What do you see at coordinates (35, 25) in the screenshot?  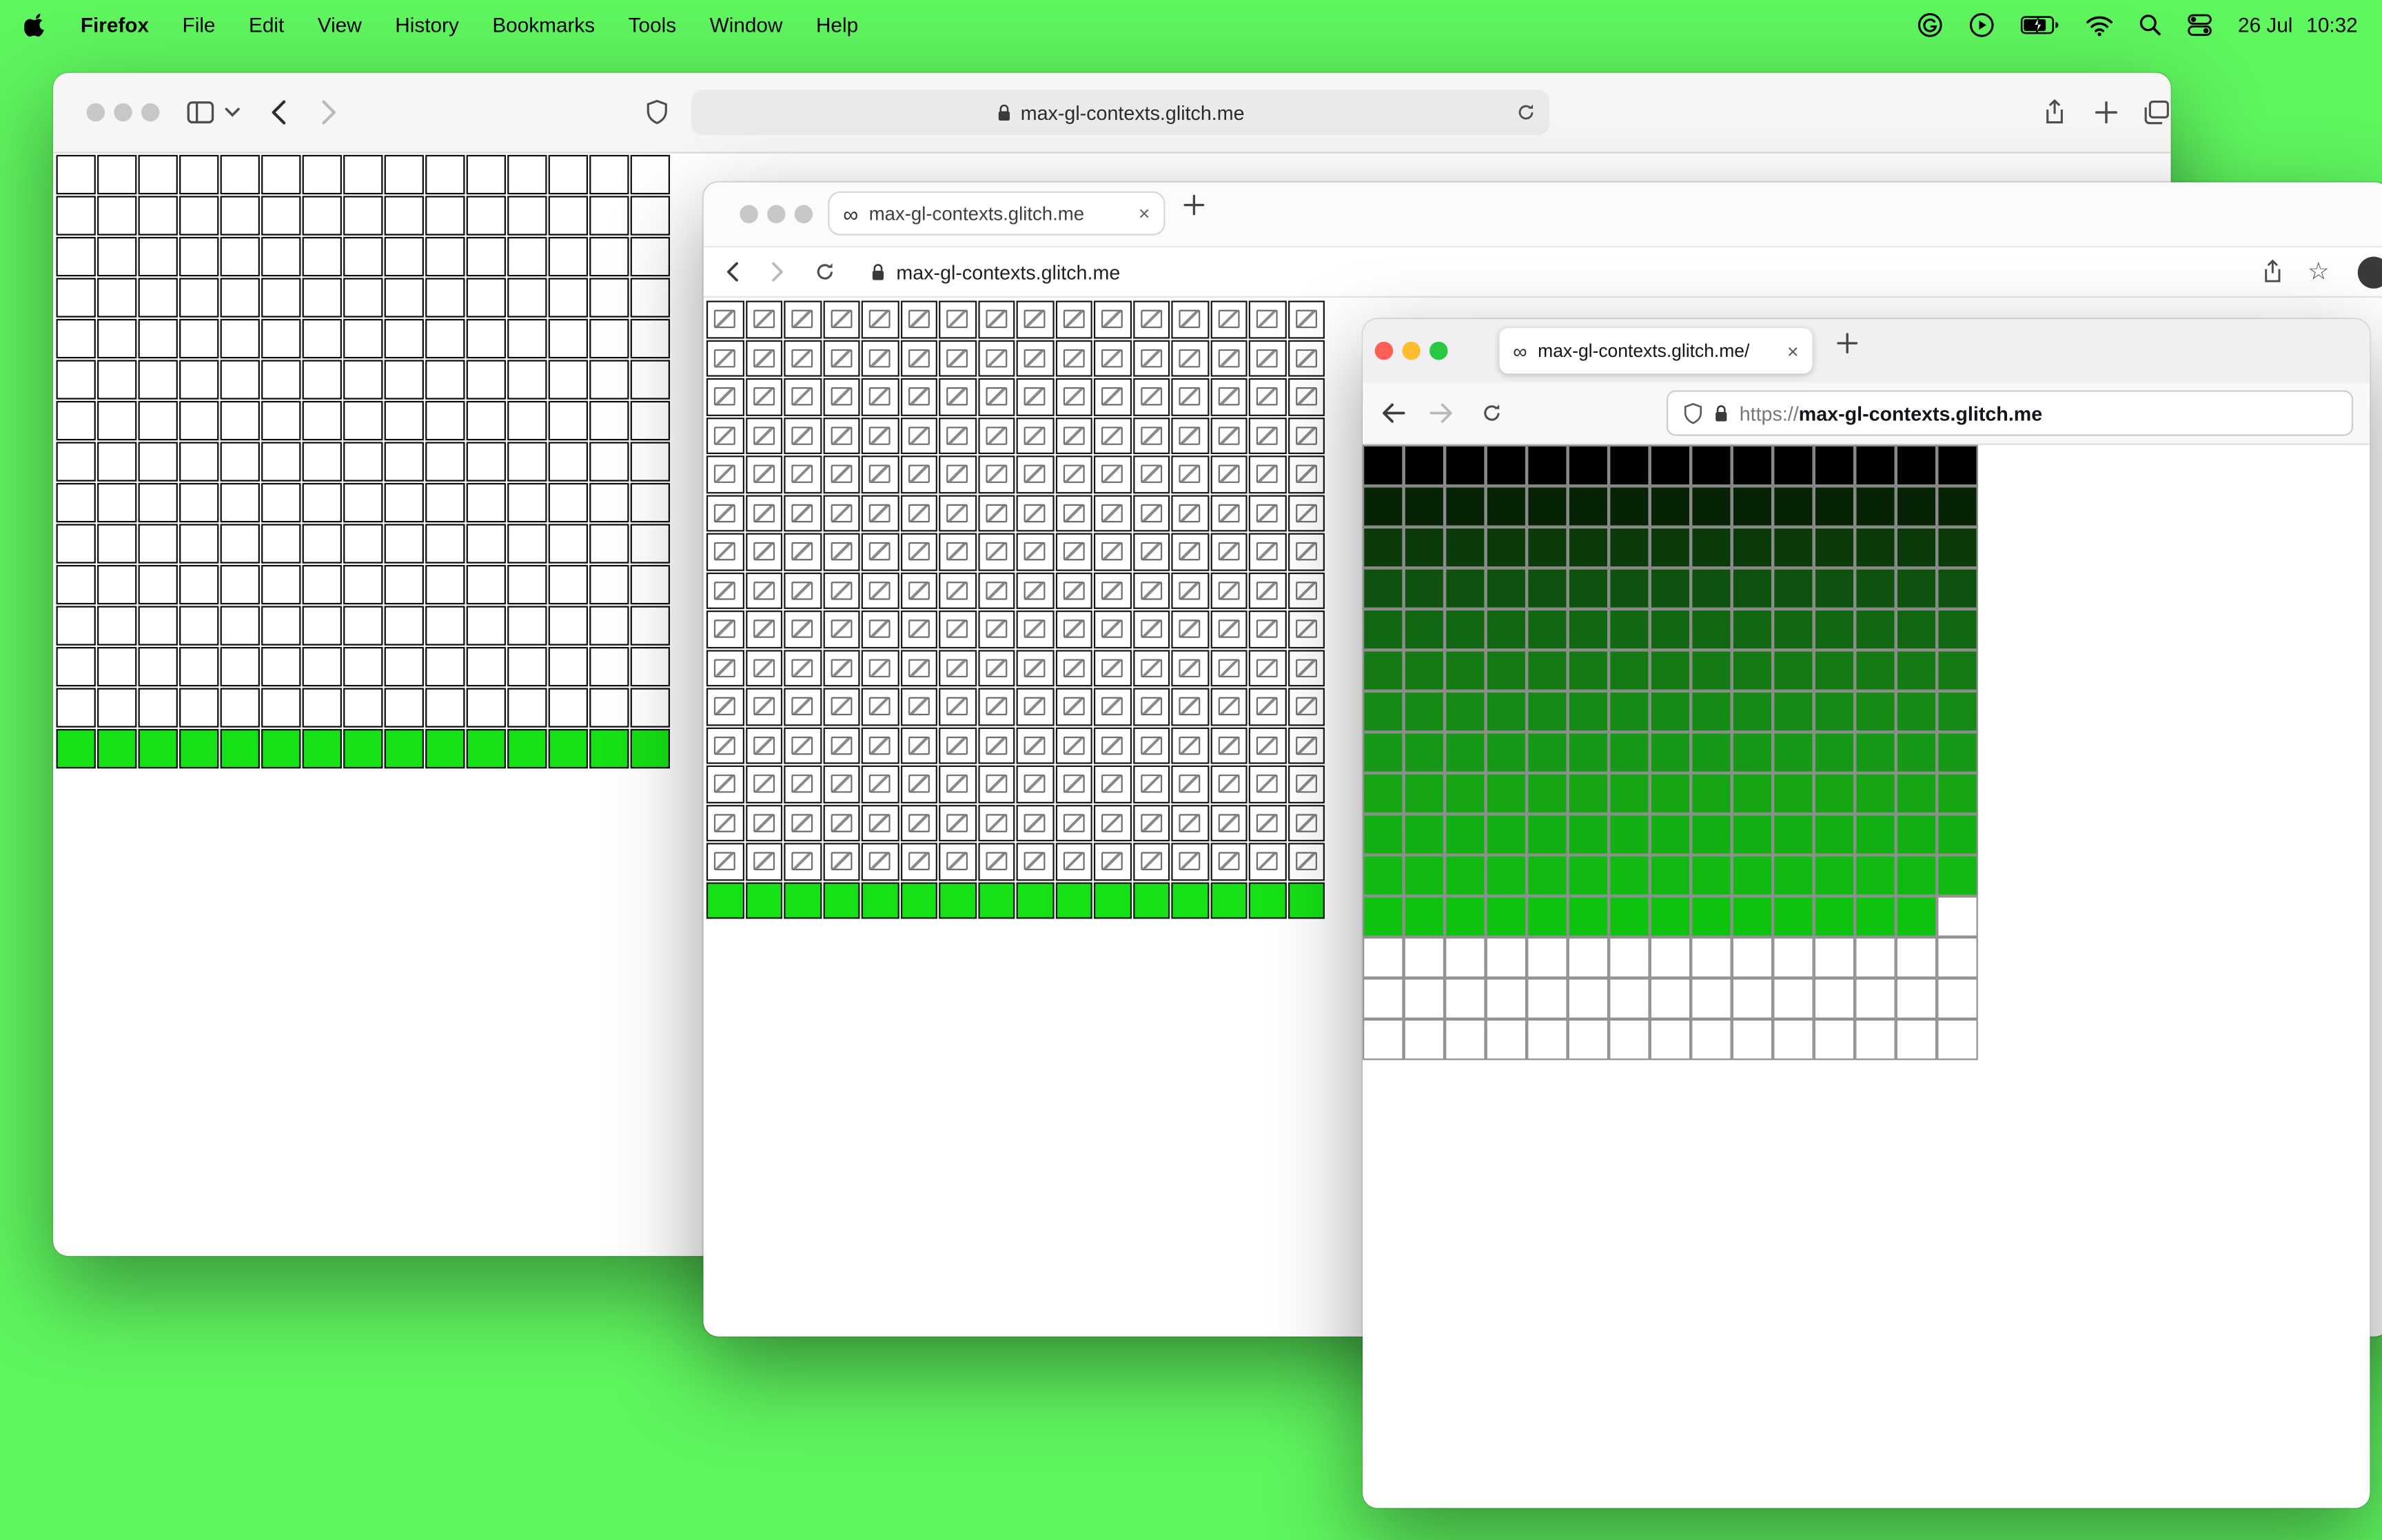 I see `apple-menu-icon` at bounding box center [35, 25].